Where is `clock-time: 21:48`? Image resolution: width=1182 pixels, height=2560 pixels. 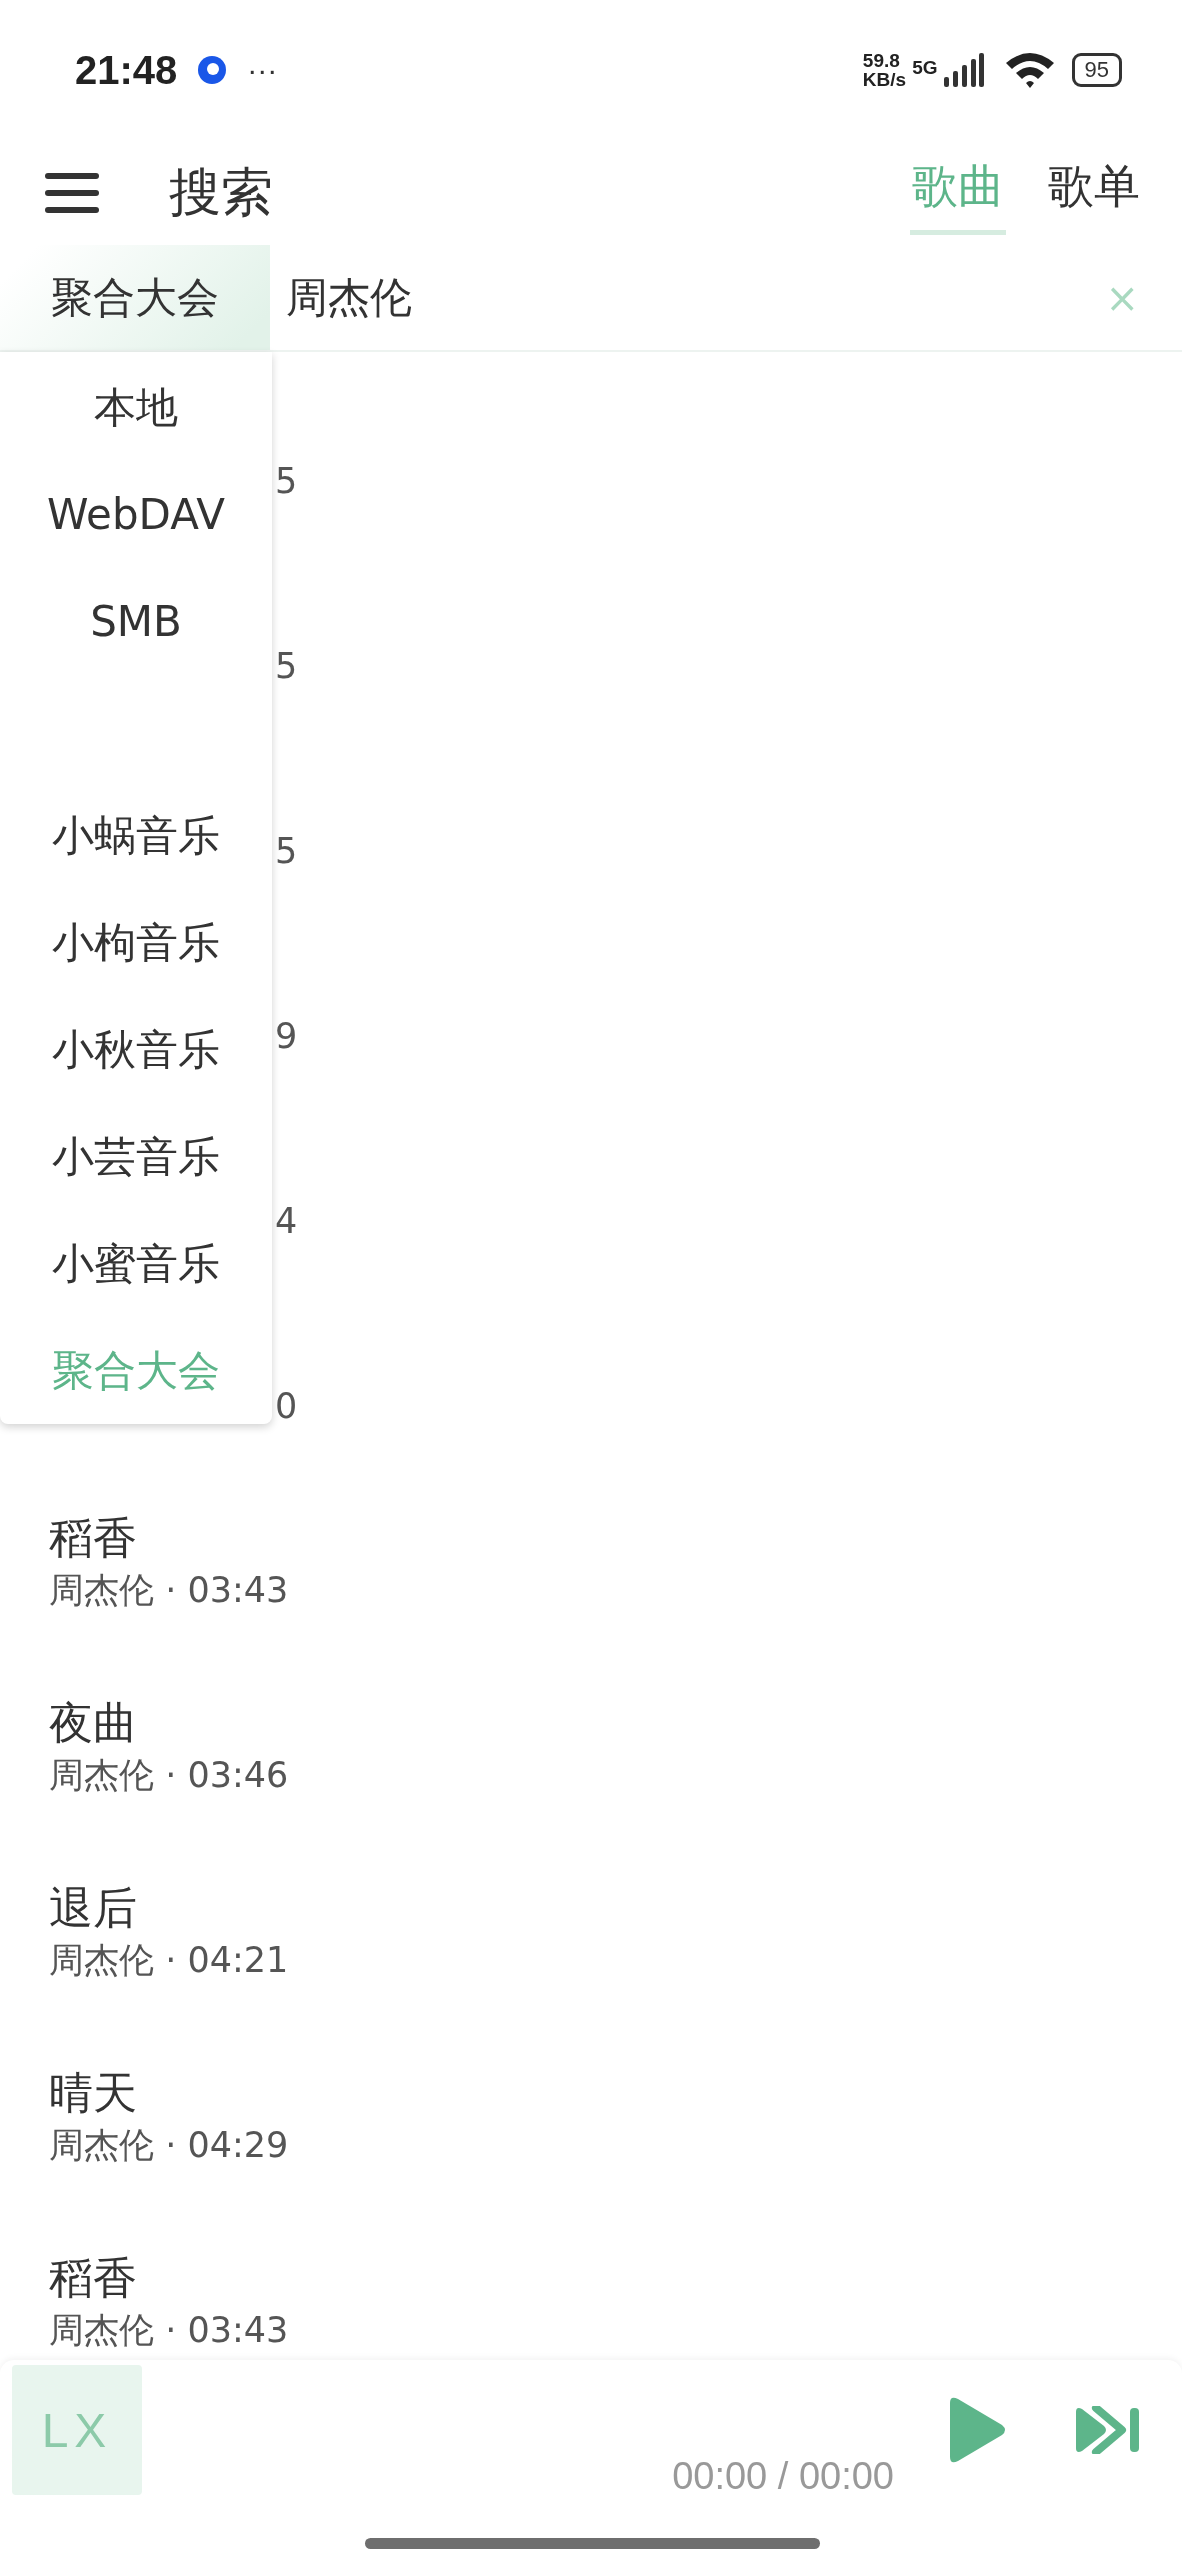 clock-time: 21:48 is located at coordinates (126, 70).